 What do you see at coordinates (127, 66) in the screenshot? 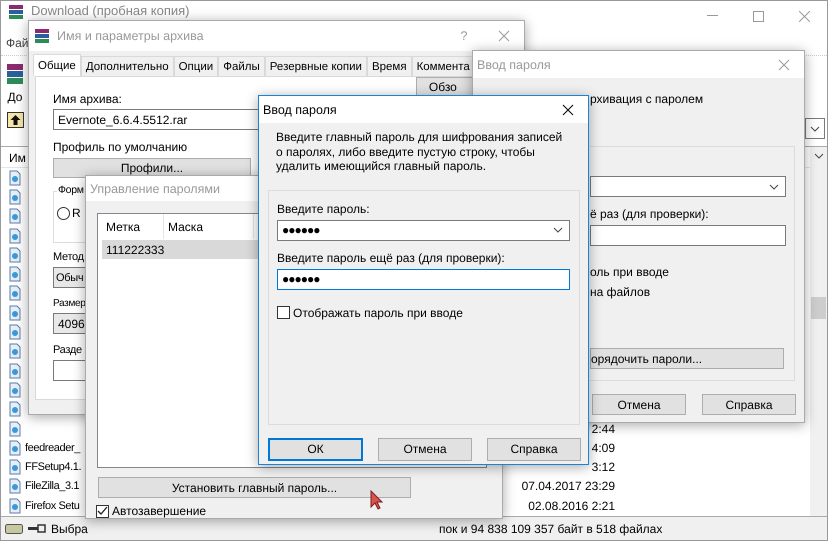
I see `tab: Дополнительно` at bounding box center [127, 66].